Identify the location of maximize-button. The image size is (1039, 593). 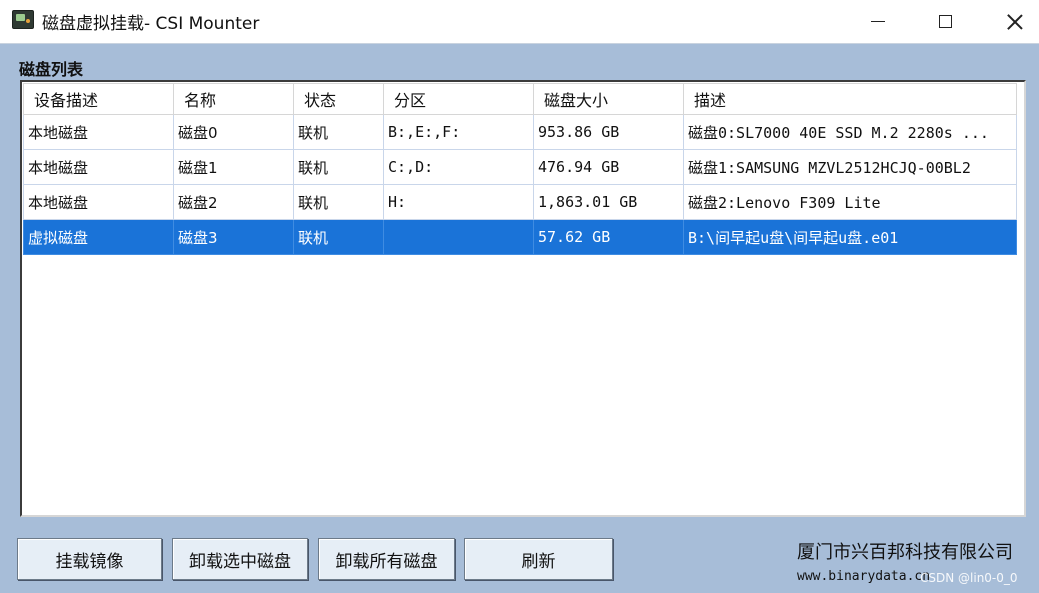
(945, 21).